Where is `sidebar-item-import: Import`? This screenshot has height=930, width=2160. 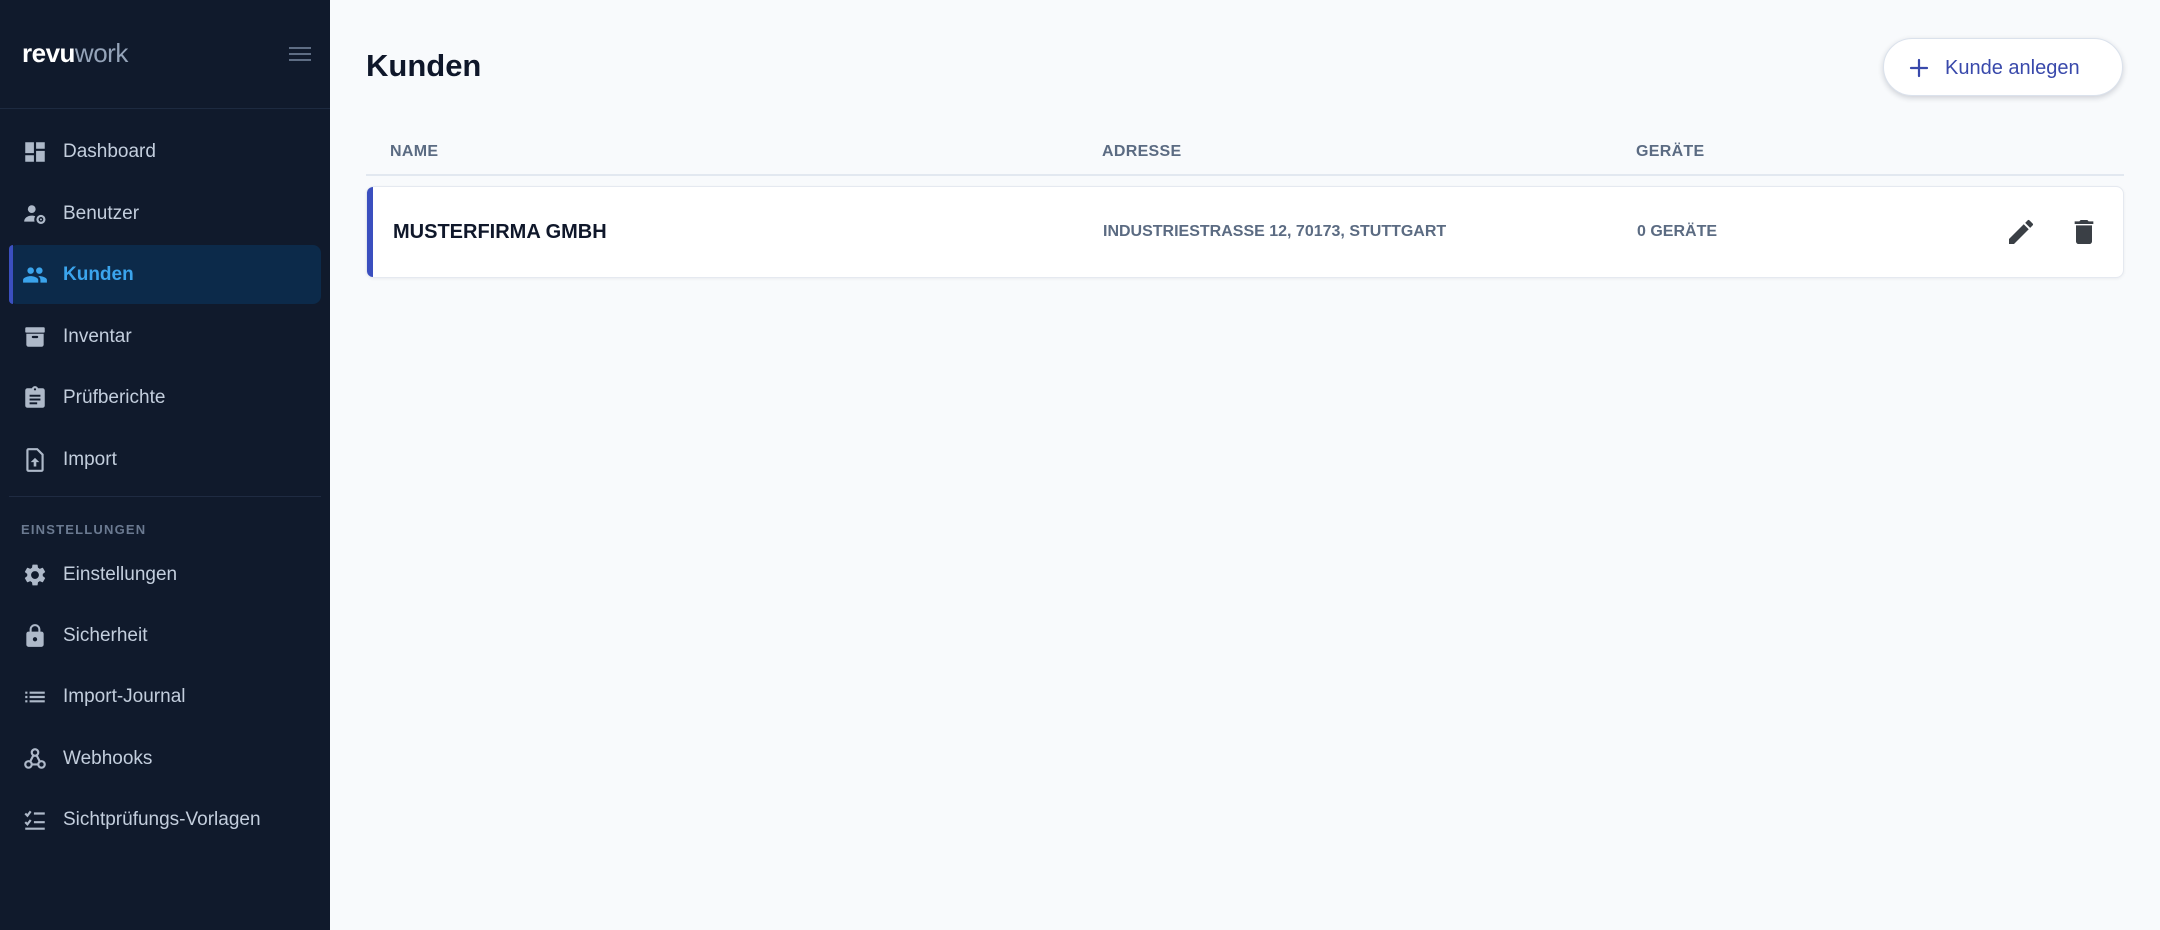 sidebar-item-import: Import is located at coordinates (165, 459).